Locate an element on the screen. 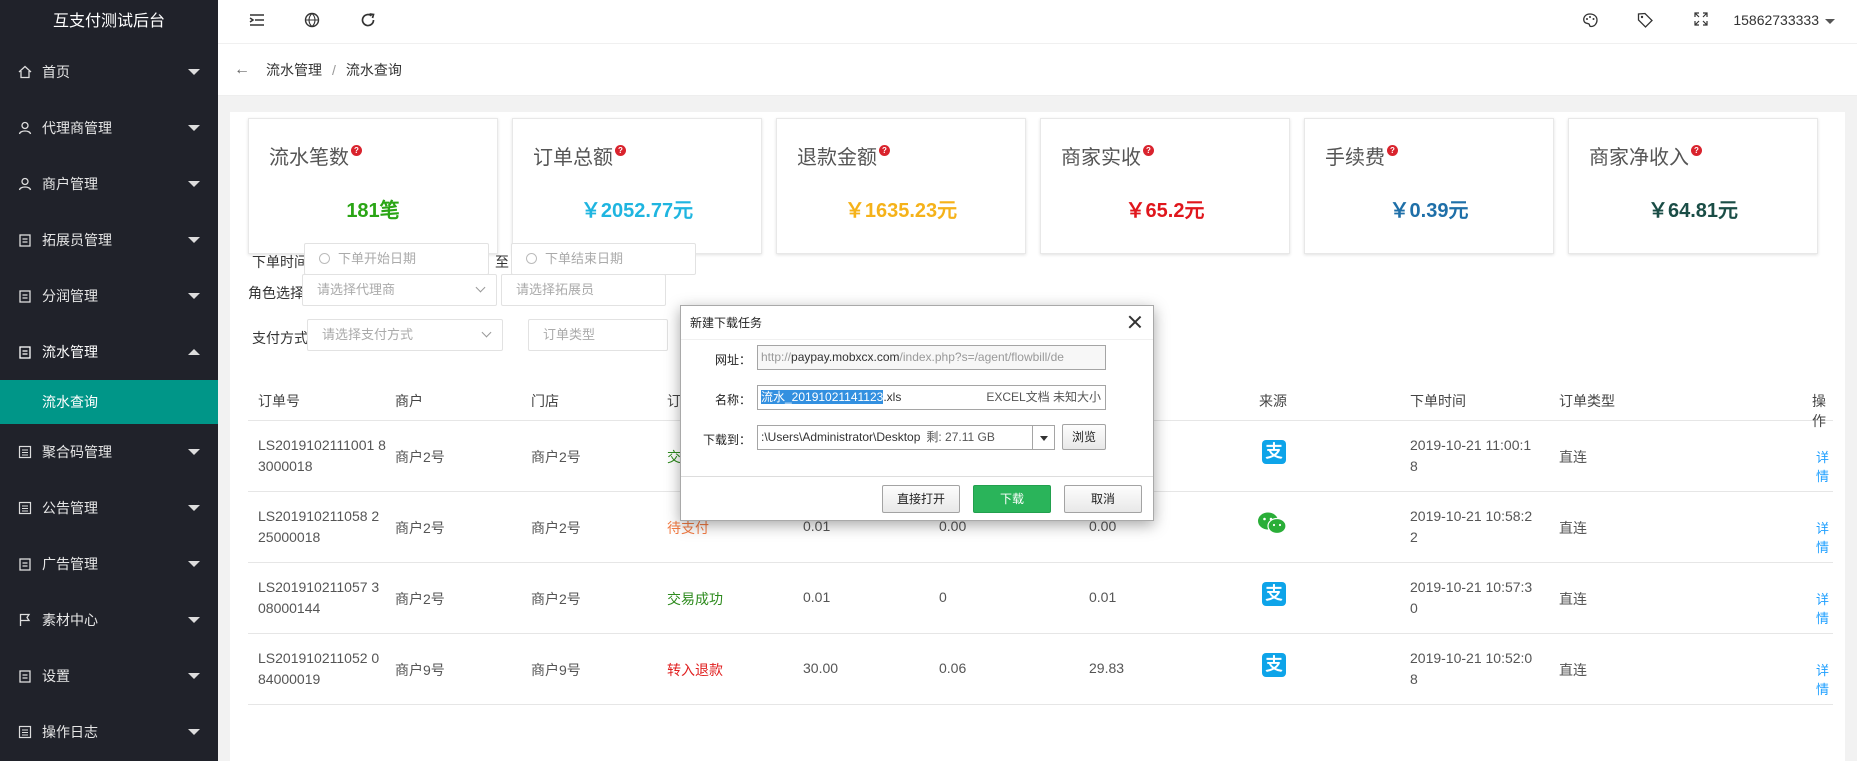  promoter-select: 请选择拓展员 is located at coordinates (583, 290).